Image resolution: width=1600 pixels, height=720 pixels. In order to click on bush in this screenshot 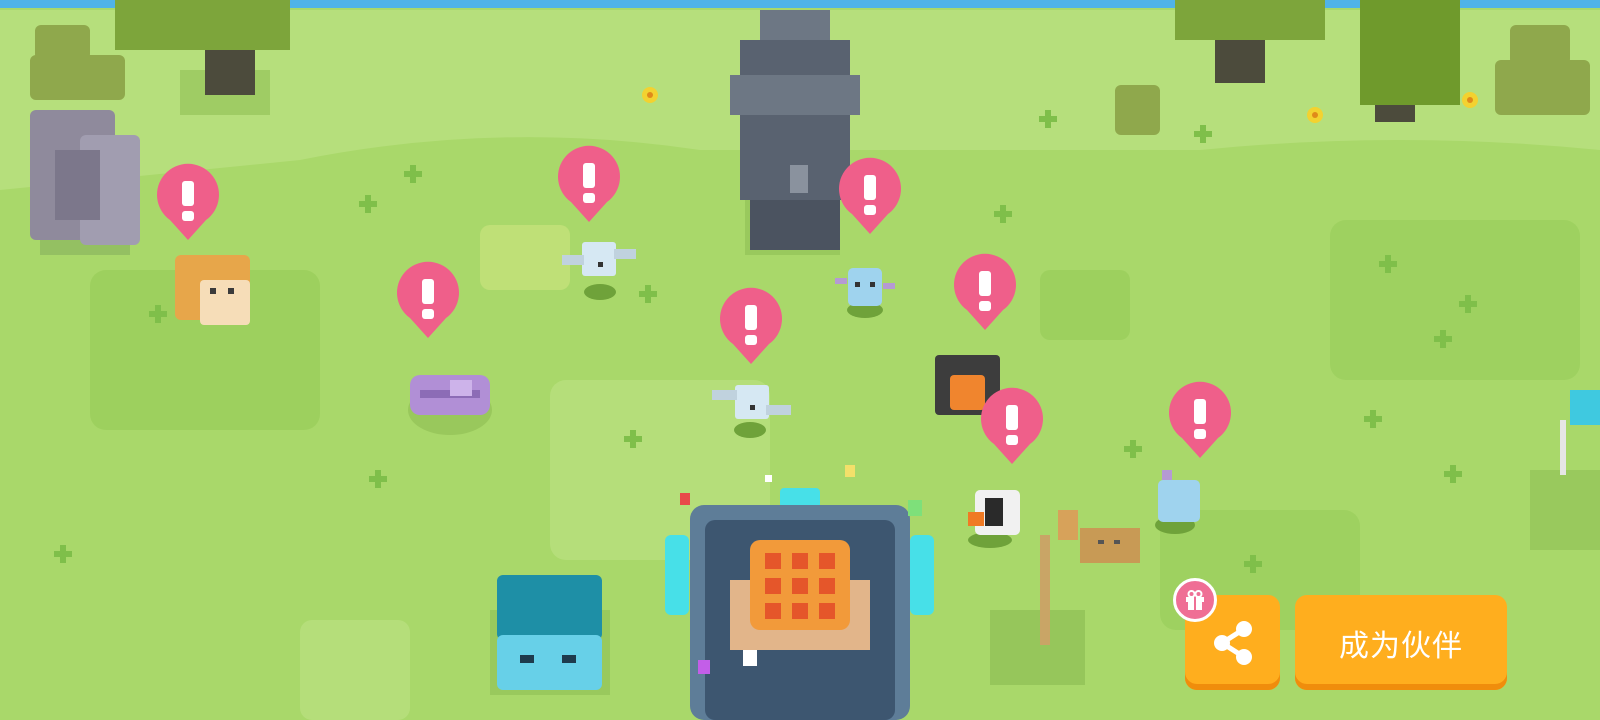, I will do `click(1137, 110)`.